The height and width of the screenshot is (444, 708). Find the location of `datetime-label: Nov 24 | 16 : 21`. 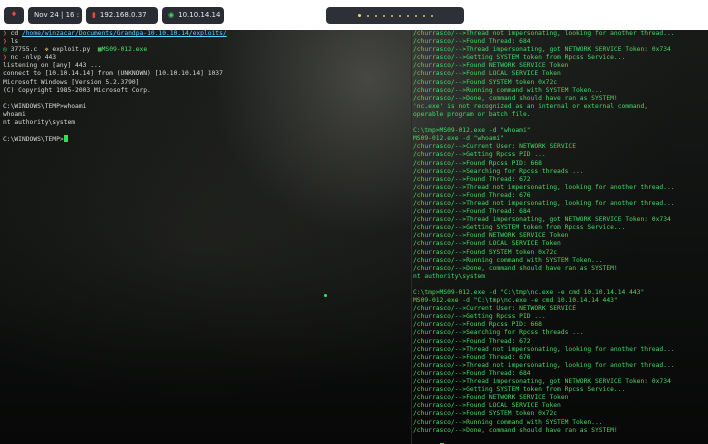

datetime-label: Nov 24 | 16 : 21 is located at coordinates (62, 15).